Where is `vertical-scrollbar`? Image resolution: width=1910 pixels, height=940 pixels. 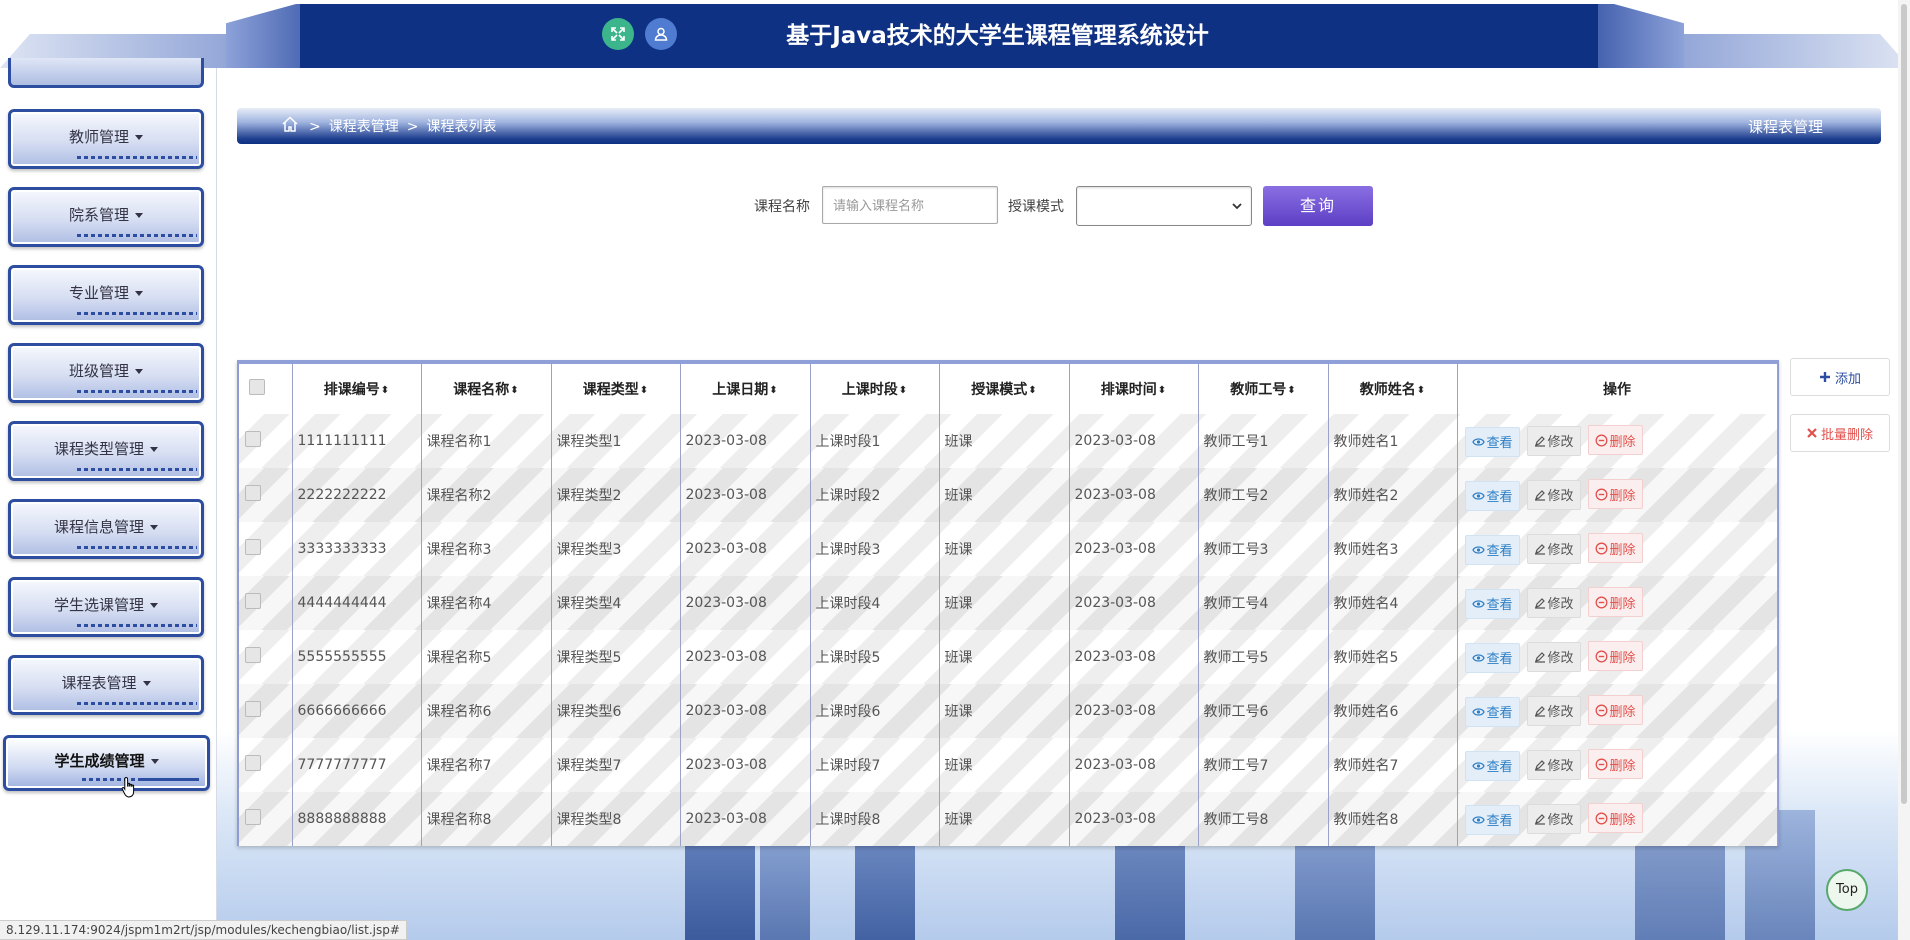 vertical-scrollbar is located at coordinates (1904, 470).